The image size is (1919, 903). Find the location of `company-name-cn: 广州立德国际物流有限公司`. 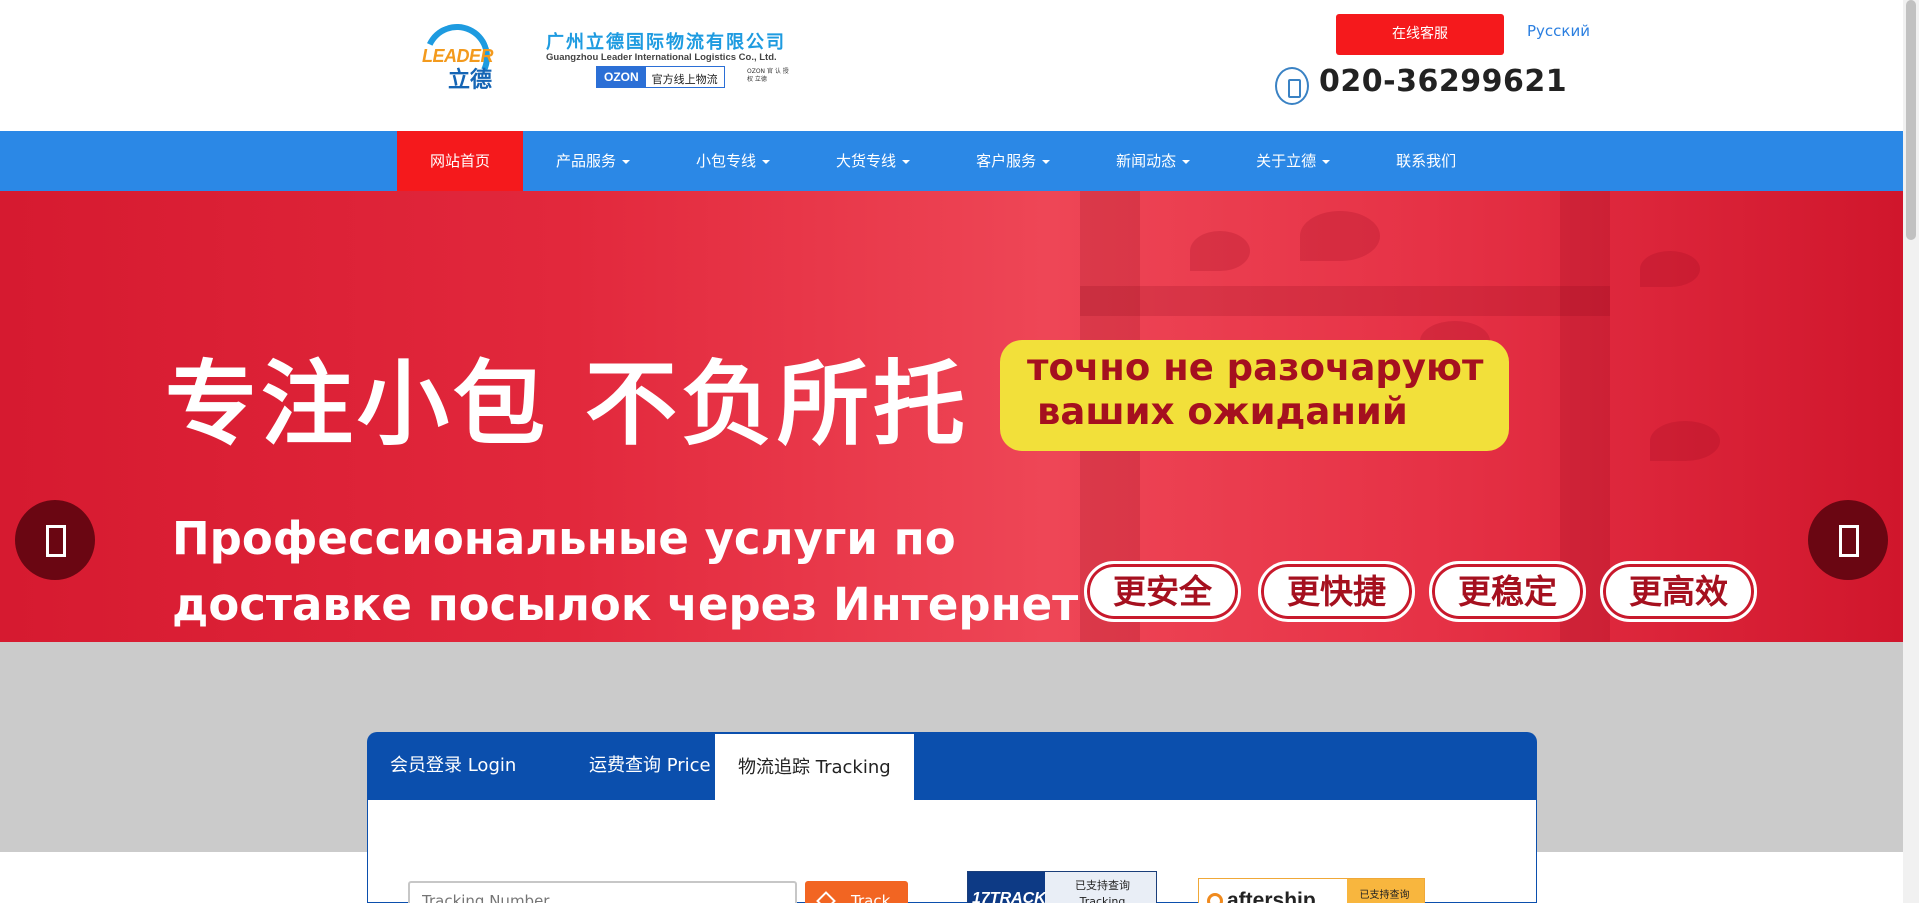

company-name-cn: 广州立德国际物流有限公司 is located at coordinates (666, 42).